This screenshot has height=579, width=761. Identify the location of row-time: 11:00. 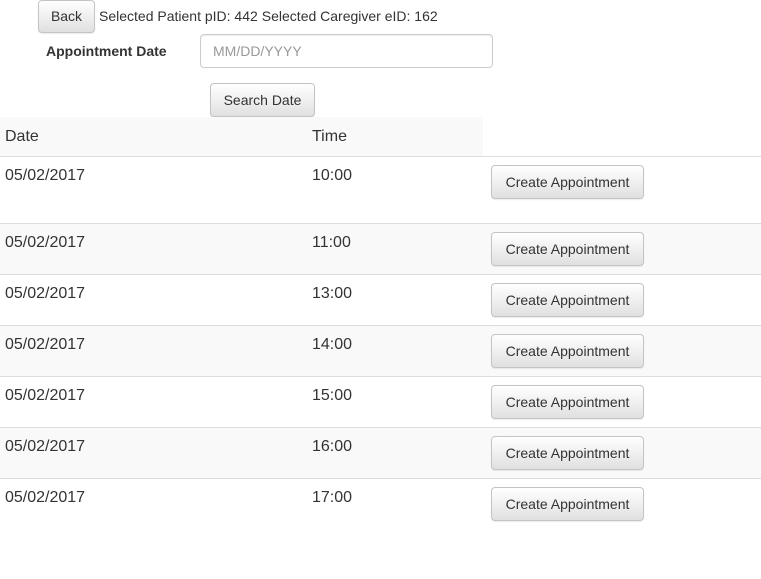
(331, 242).